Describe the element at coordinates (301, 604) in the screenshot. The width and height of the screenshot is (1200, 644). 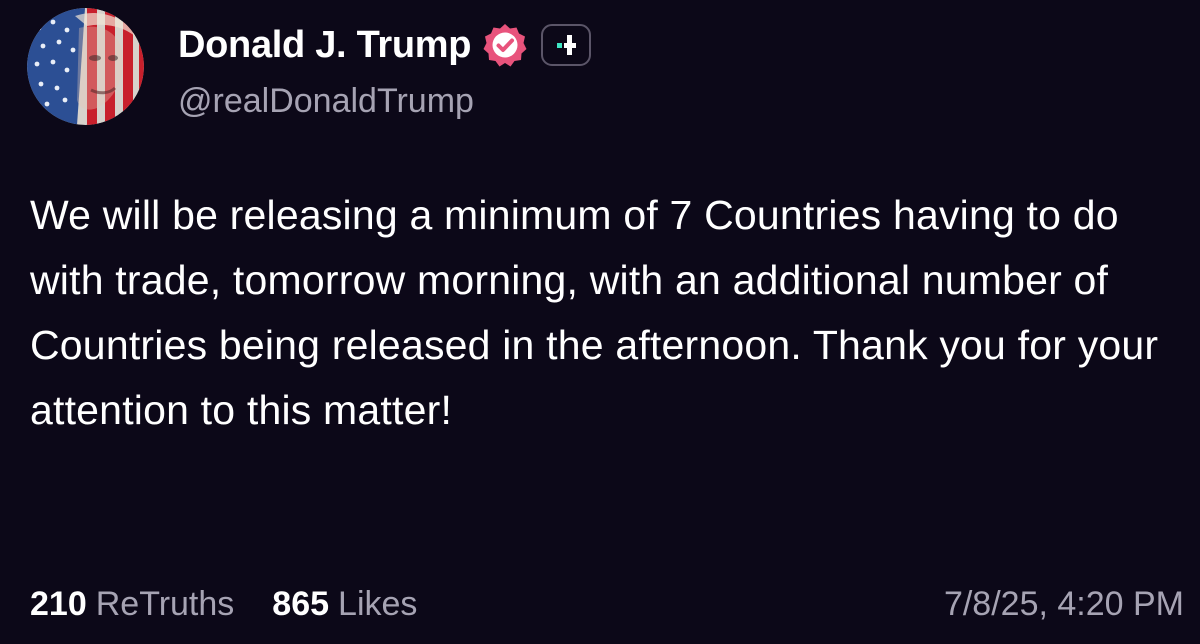
I see `likes-count: 865` at that location.